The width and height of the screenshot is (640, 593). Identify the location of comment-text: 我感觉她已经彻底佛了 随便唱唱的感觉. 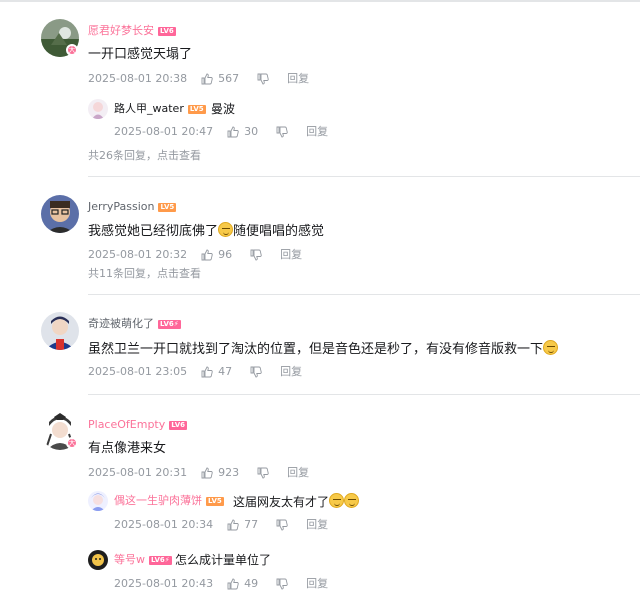
(206, 230).